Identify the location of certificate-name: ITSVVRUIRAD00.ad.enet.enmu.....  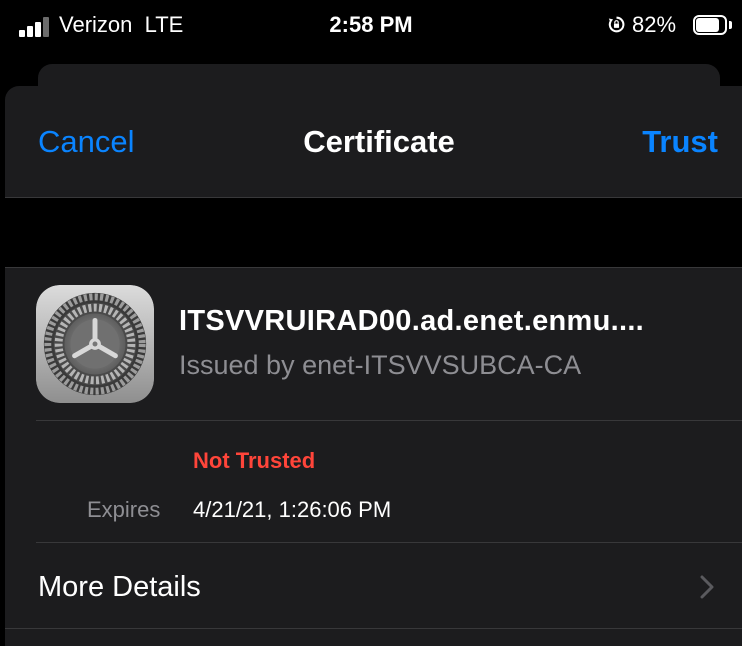
(412, 321).